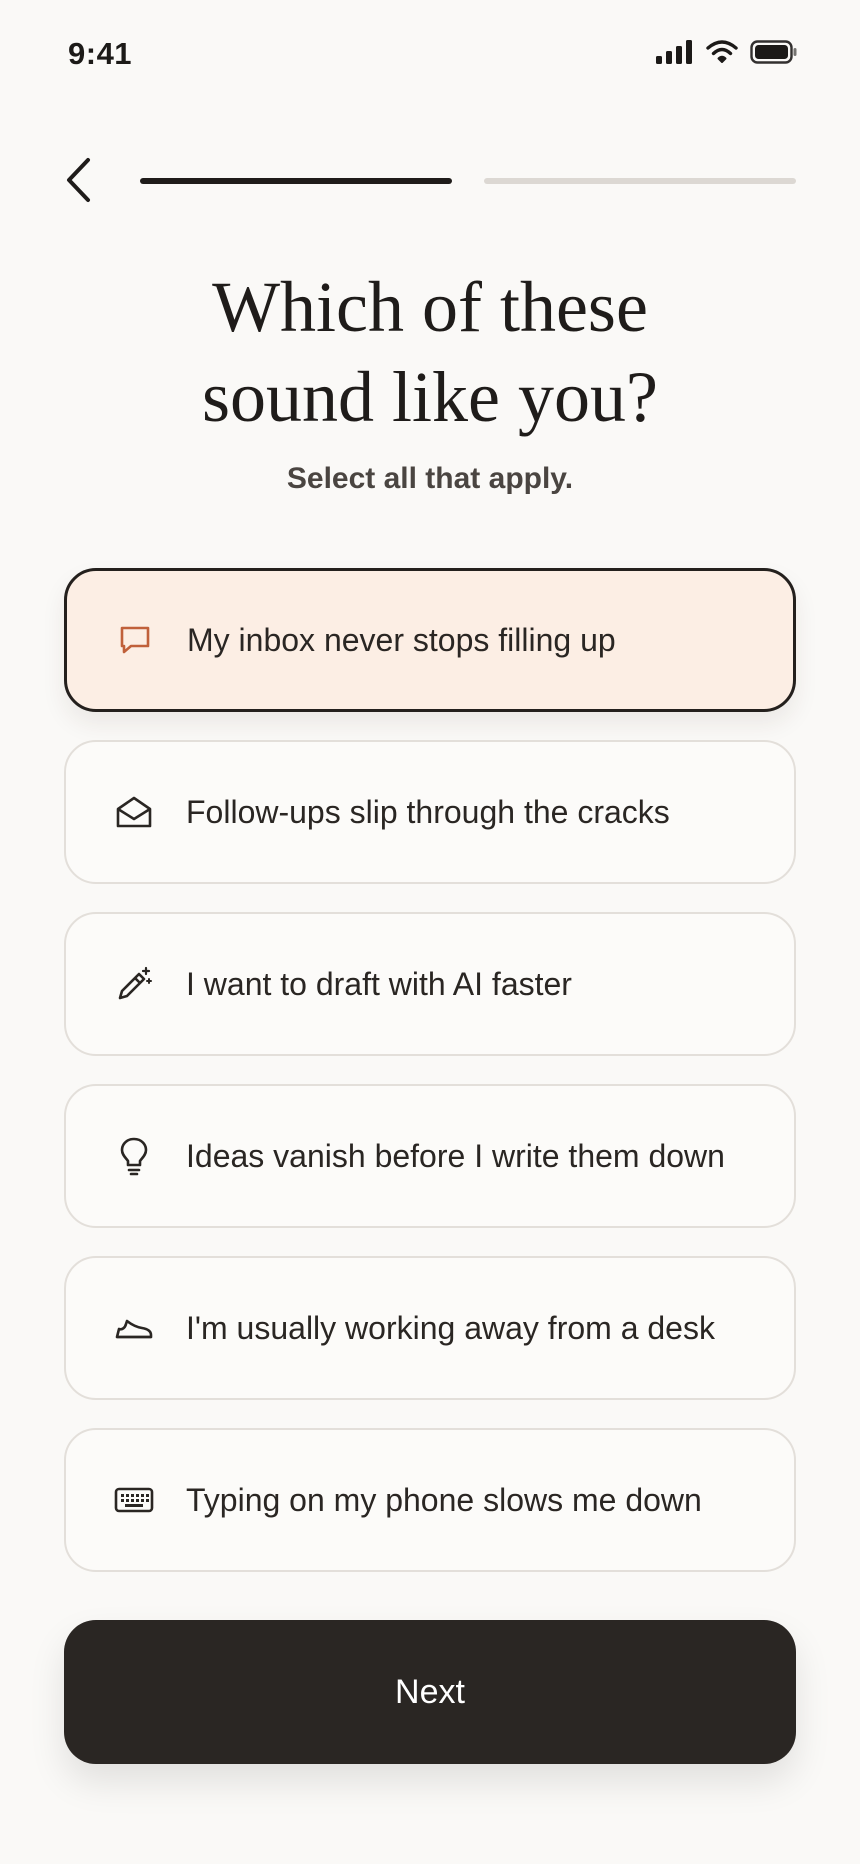 The image size is (860, 1864). I want to click on next-button-label: Next, so click(430, 1691).